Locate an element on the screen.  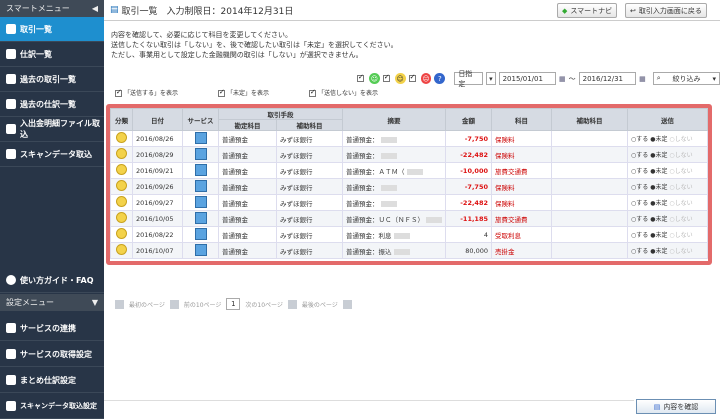
chevron-down-icon: ▾ is located at coordinates (491, 78).